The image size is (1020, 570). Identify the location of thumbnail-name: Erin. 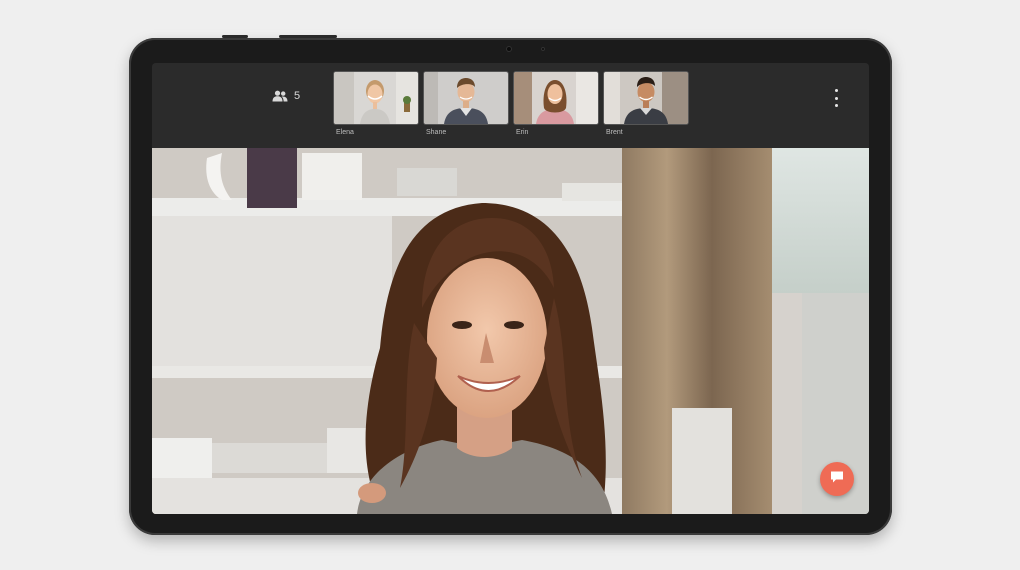
(522, 132).